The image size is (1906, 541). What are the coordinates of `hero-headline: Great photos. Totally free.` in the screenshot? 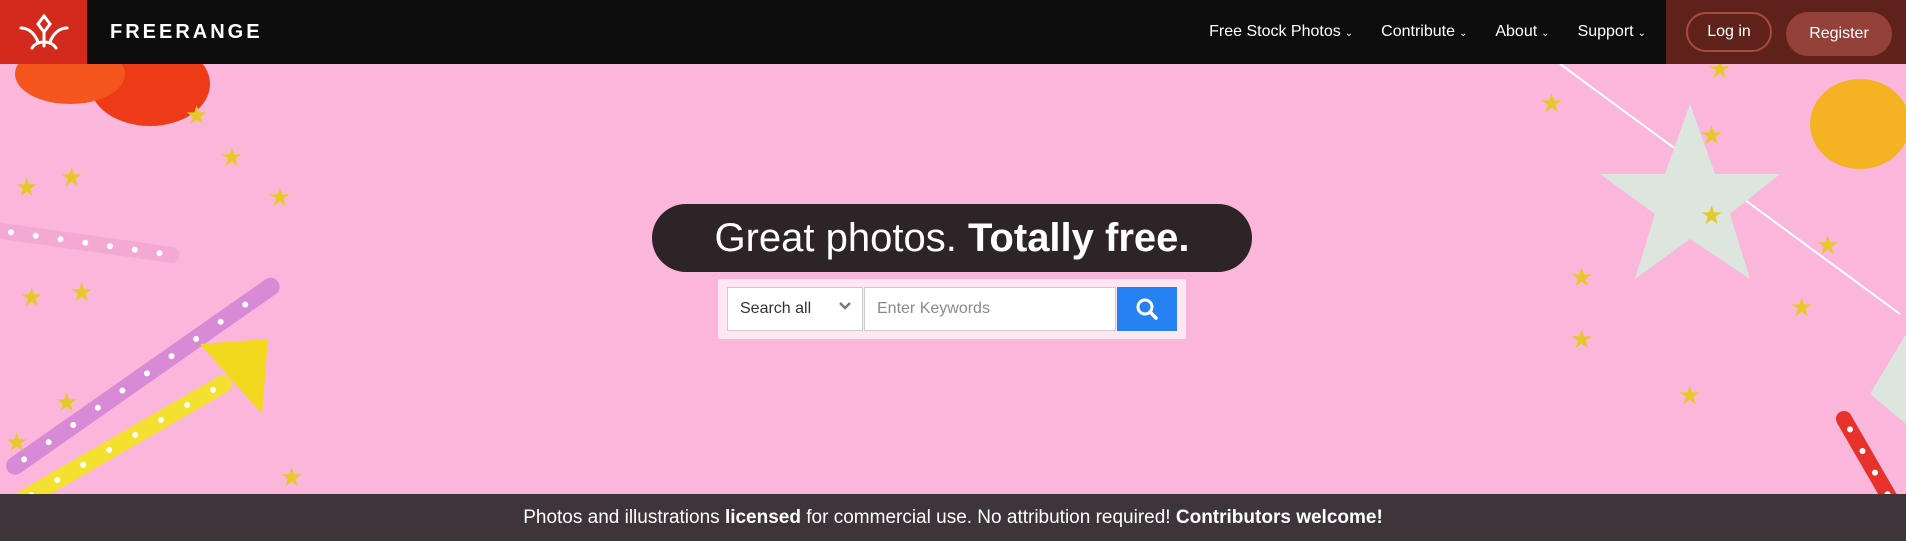 It's located at (952, 238).